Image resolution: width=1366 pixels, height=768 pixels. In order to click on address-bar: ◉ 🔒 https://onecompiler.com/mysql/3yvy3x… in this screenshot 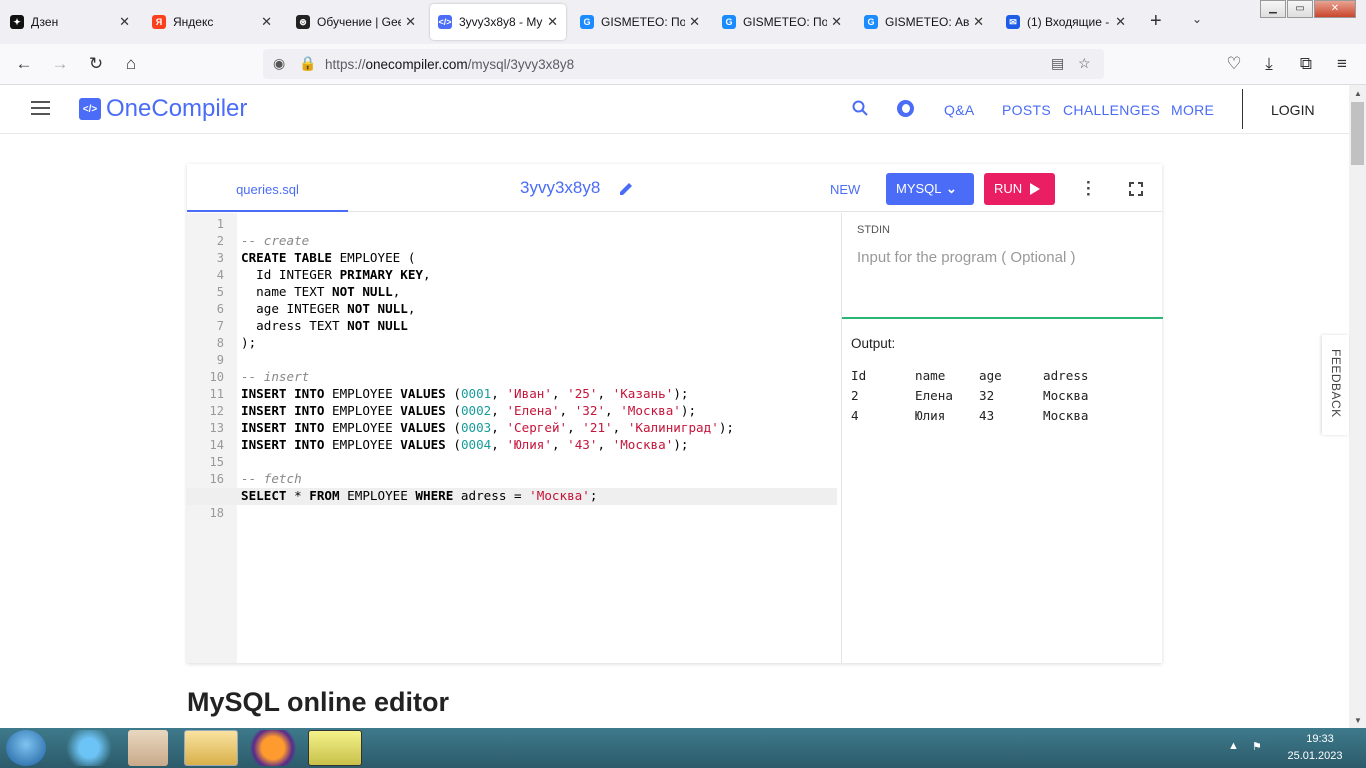, I will do `click(683, 64)`.